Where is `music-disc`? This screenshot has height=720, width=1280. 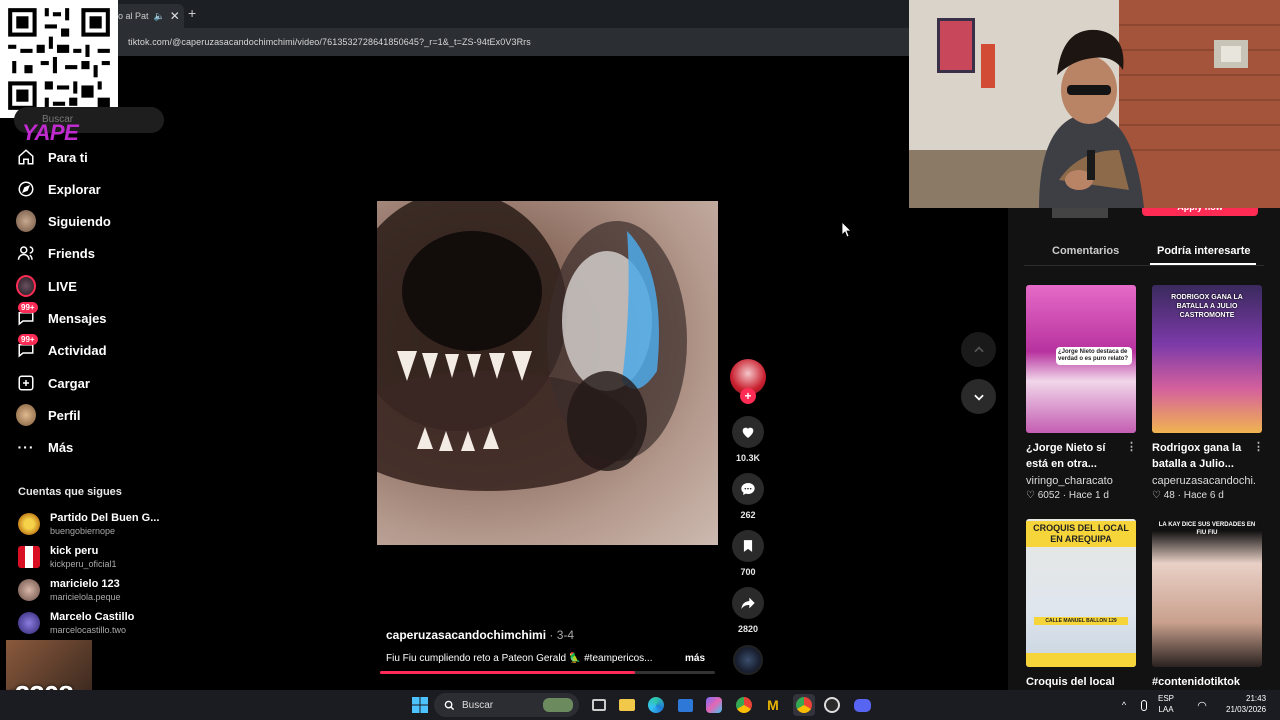
music-disc is located at coordinates (748, 660).